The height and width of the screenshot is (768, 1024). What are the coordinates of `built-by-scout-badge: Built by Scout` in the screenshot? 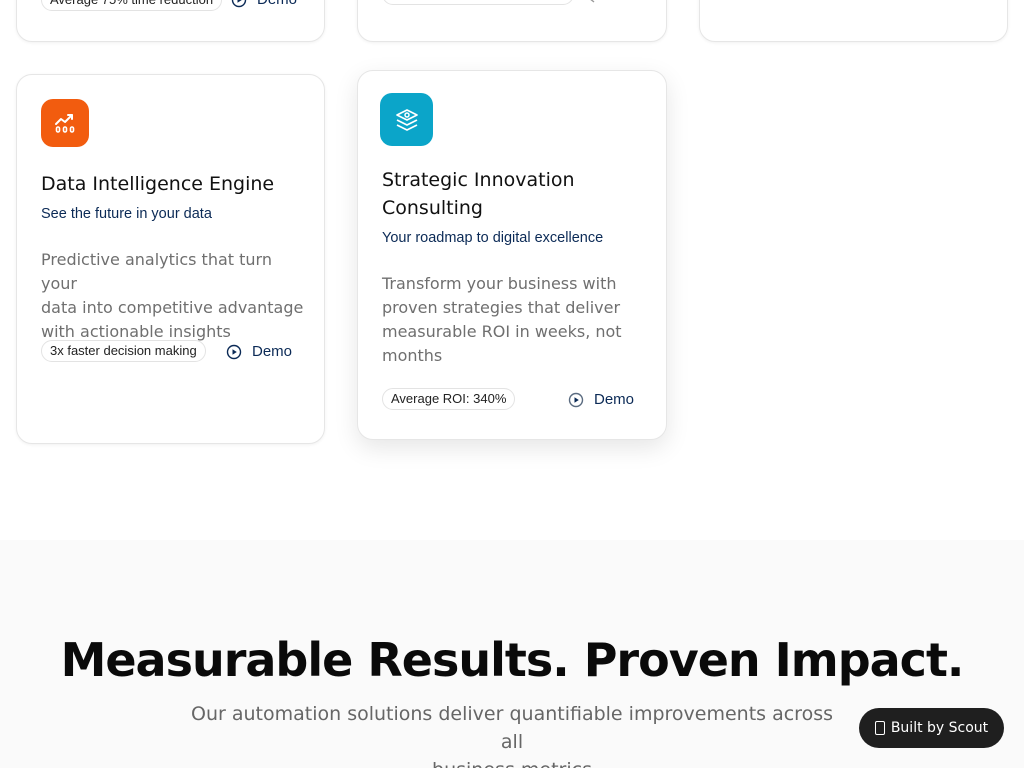 It's located at (931, 728).